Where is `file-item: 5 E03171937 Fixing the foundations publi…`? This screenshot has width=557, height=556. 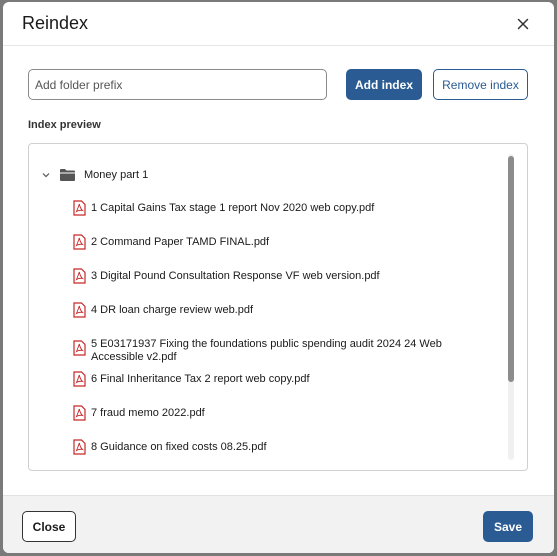
file-item: 5 E03171937 Fixing the foundations publi… is located at coordinates (282, 350).